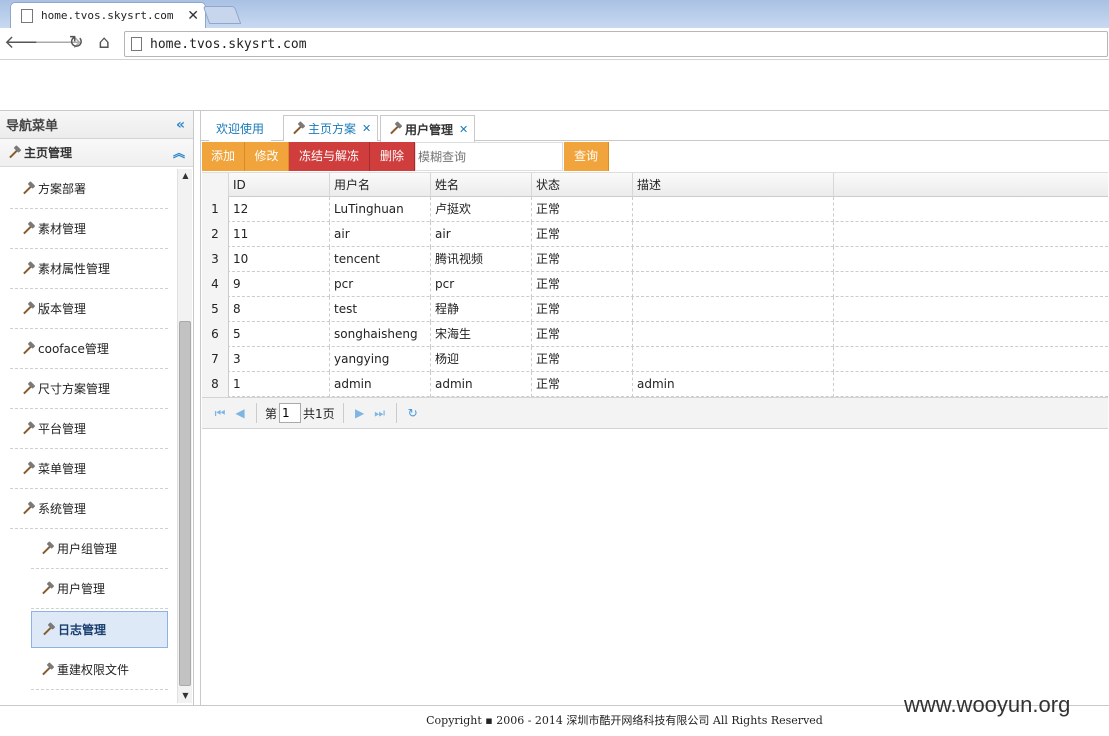 Image resolution: width=1109 pixels, height=736 pixels. I want to click on delete-button: 删除, so click(392, 156).